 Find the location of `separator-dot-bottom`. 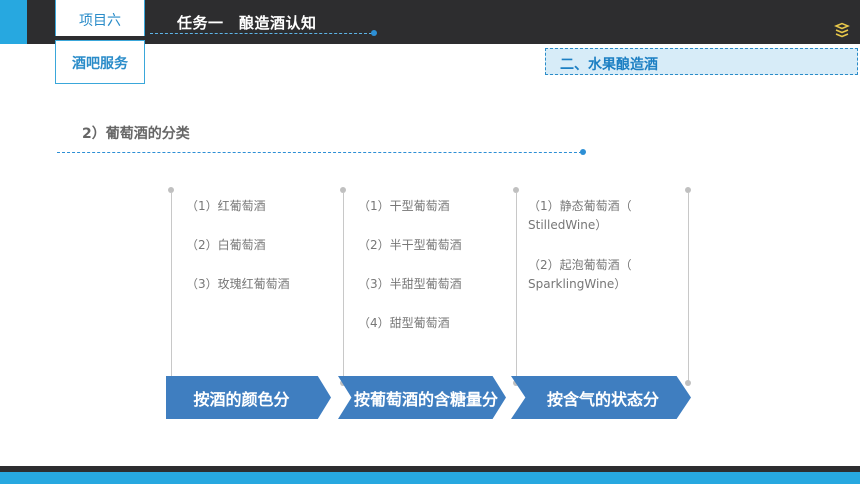

separator-dot-bottom is located at coordinates (688, 383).